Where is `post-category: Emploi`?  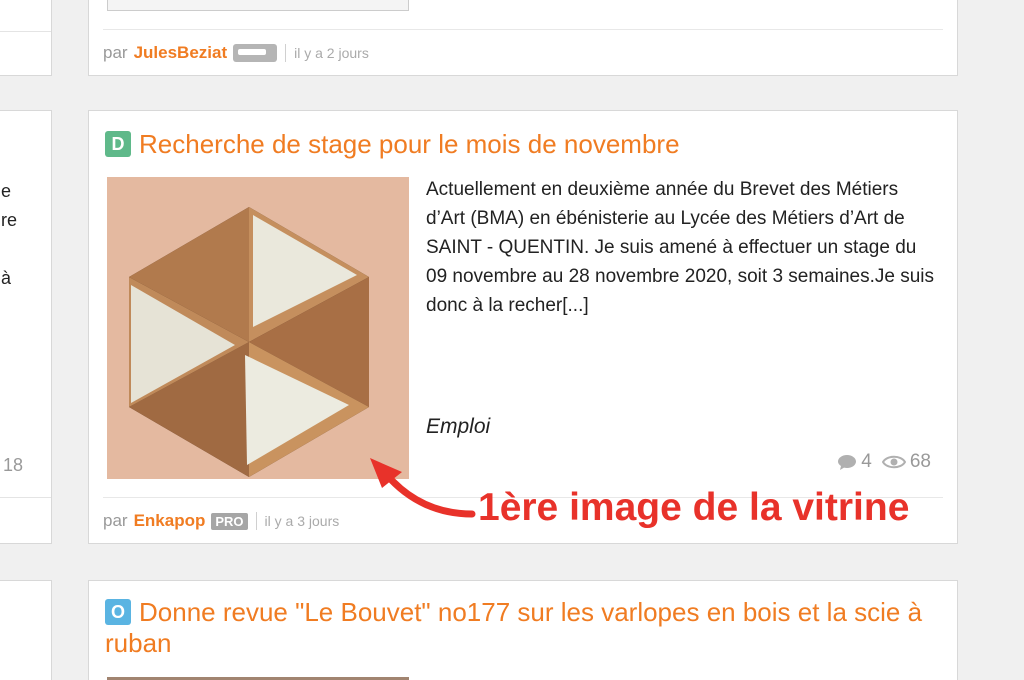 post-category: Emploi is located at coordinates (458, 427).